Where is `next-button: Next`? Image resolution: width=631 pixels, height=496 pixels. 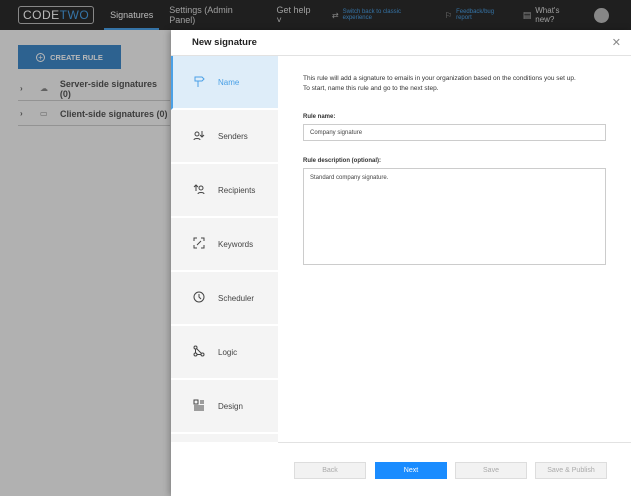
next-button: Next is located at coordinates (411, 470).